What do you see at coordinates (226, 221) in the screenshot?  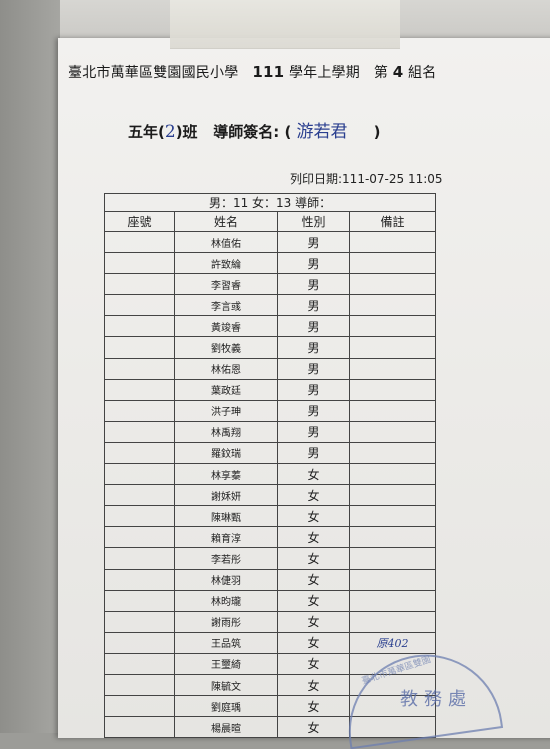 I see `column-header-name: 姓名` at bounding box center [226, 221].